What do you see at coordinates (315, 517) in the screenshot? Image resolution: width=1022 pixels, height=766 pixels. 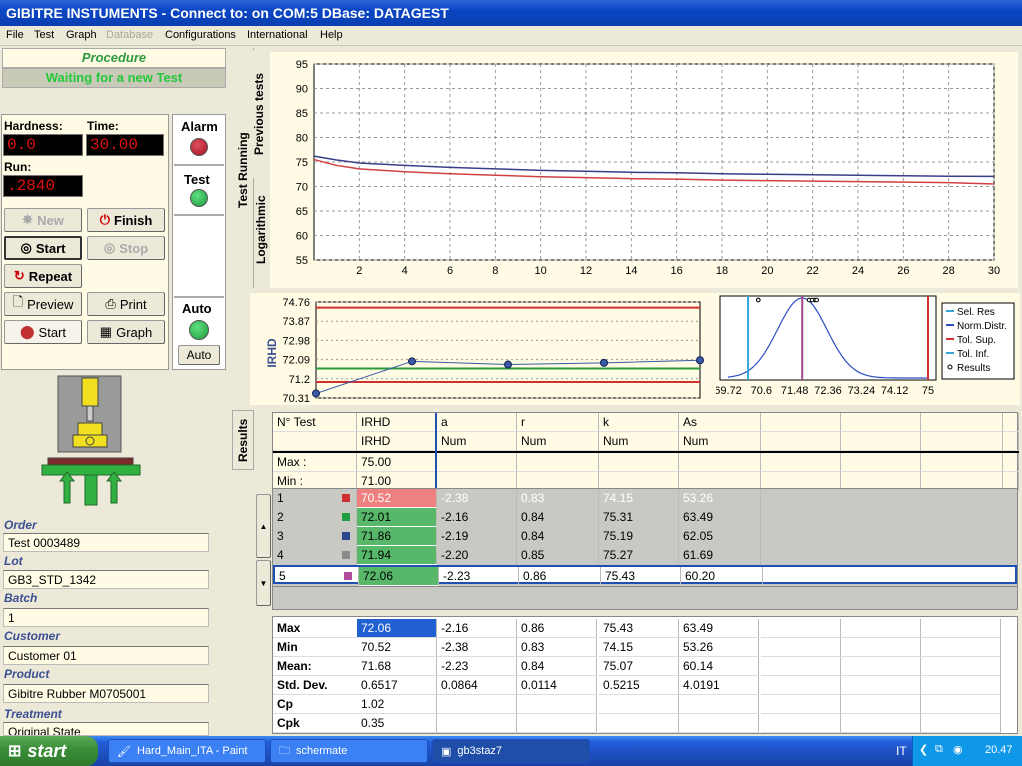 I see `row-number: 2` at bounding box center [315, 517].